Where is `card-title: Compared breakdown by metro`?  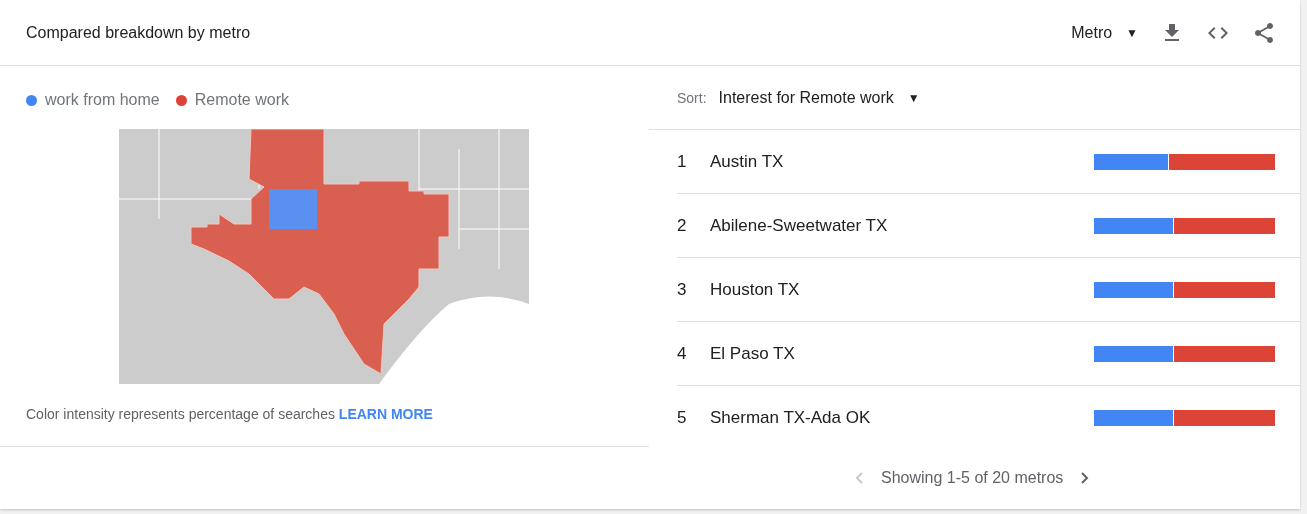 card-title: Compared breakdown by metro is located at coordinates (138, 32).